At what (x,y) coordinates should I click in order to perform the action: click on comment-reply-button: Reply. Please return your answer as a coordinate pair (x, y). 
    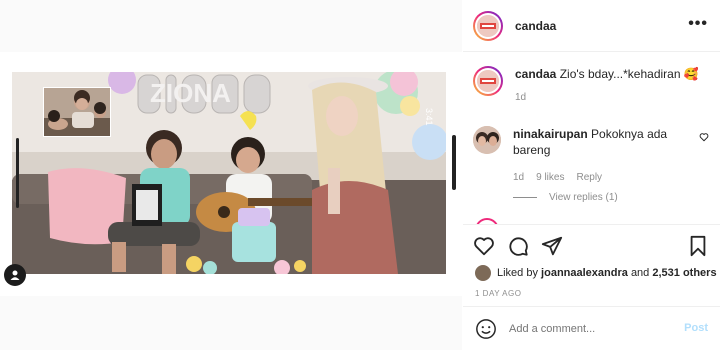
    Looking at the image, I should click on (589, 178).